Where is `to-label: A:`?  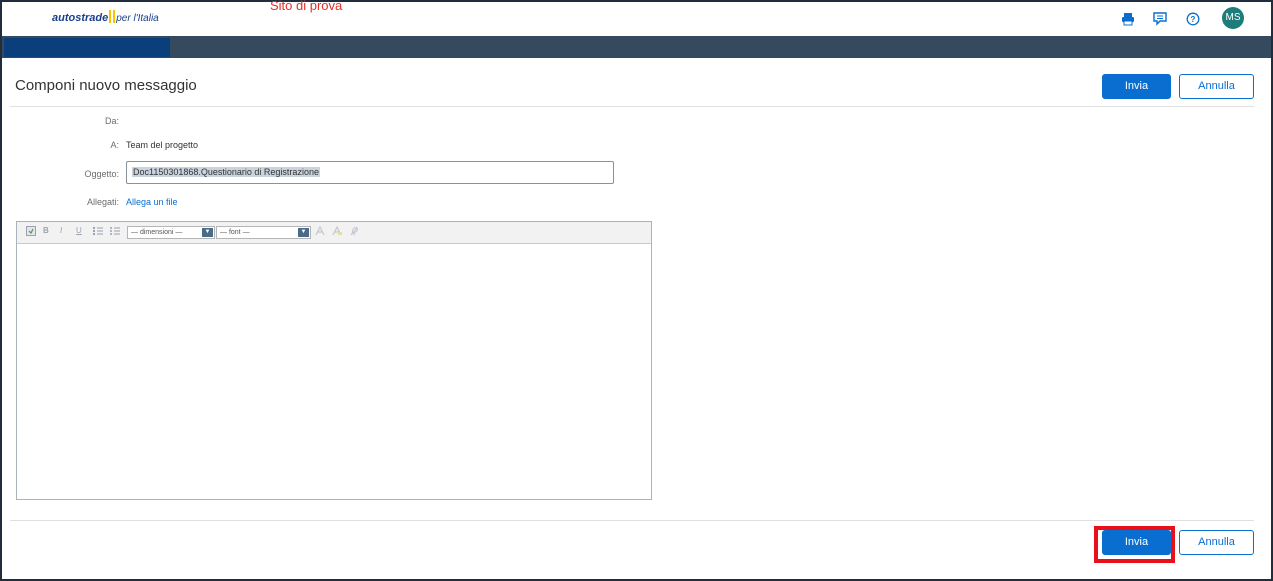 to-label: A: is located at coordinates (114, 145).